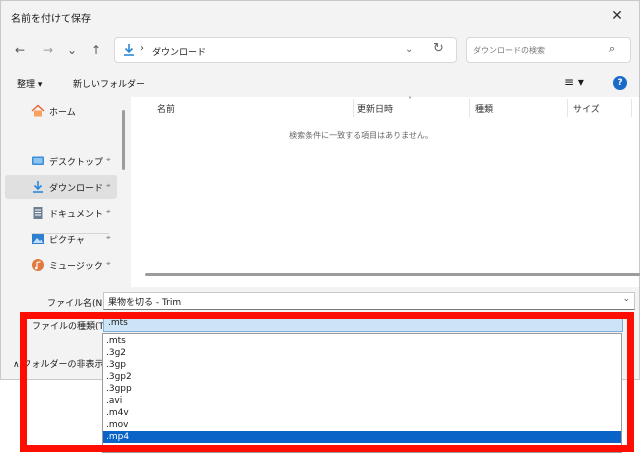  I want to click on recent-locations-icon: ⌄, so click(72, 50).